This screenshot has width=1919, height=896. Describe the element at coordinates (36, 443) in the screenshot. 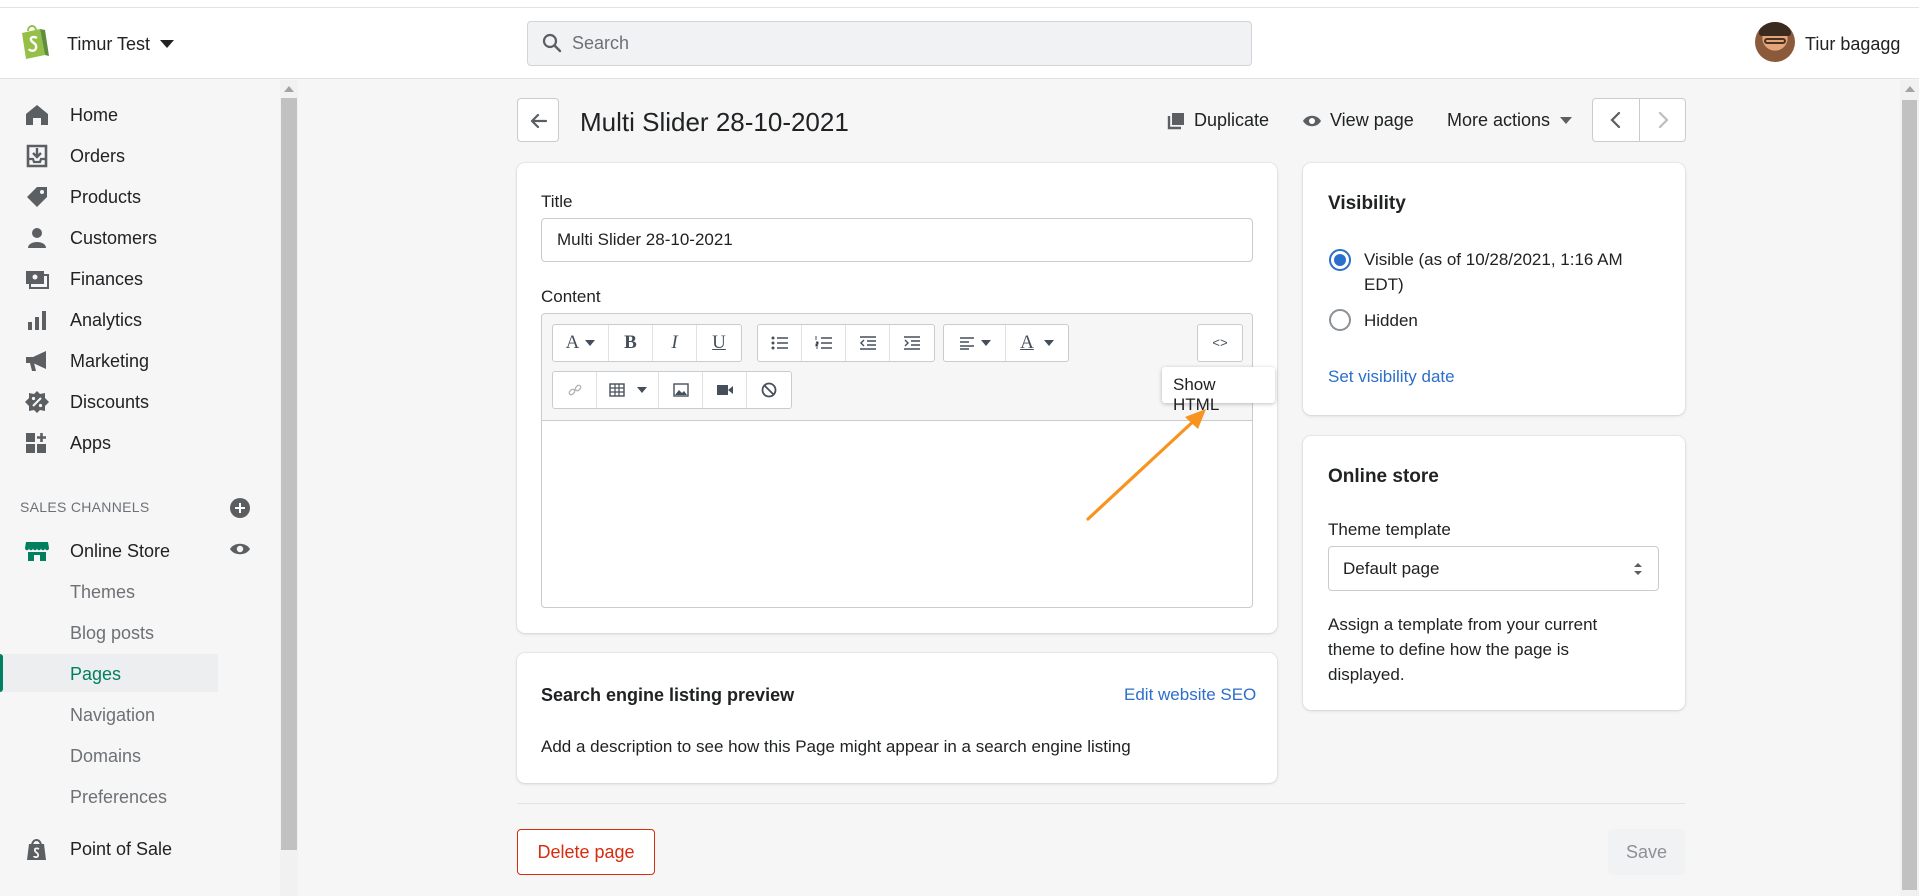

I see `apps-icon` at that location.